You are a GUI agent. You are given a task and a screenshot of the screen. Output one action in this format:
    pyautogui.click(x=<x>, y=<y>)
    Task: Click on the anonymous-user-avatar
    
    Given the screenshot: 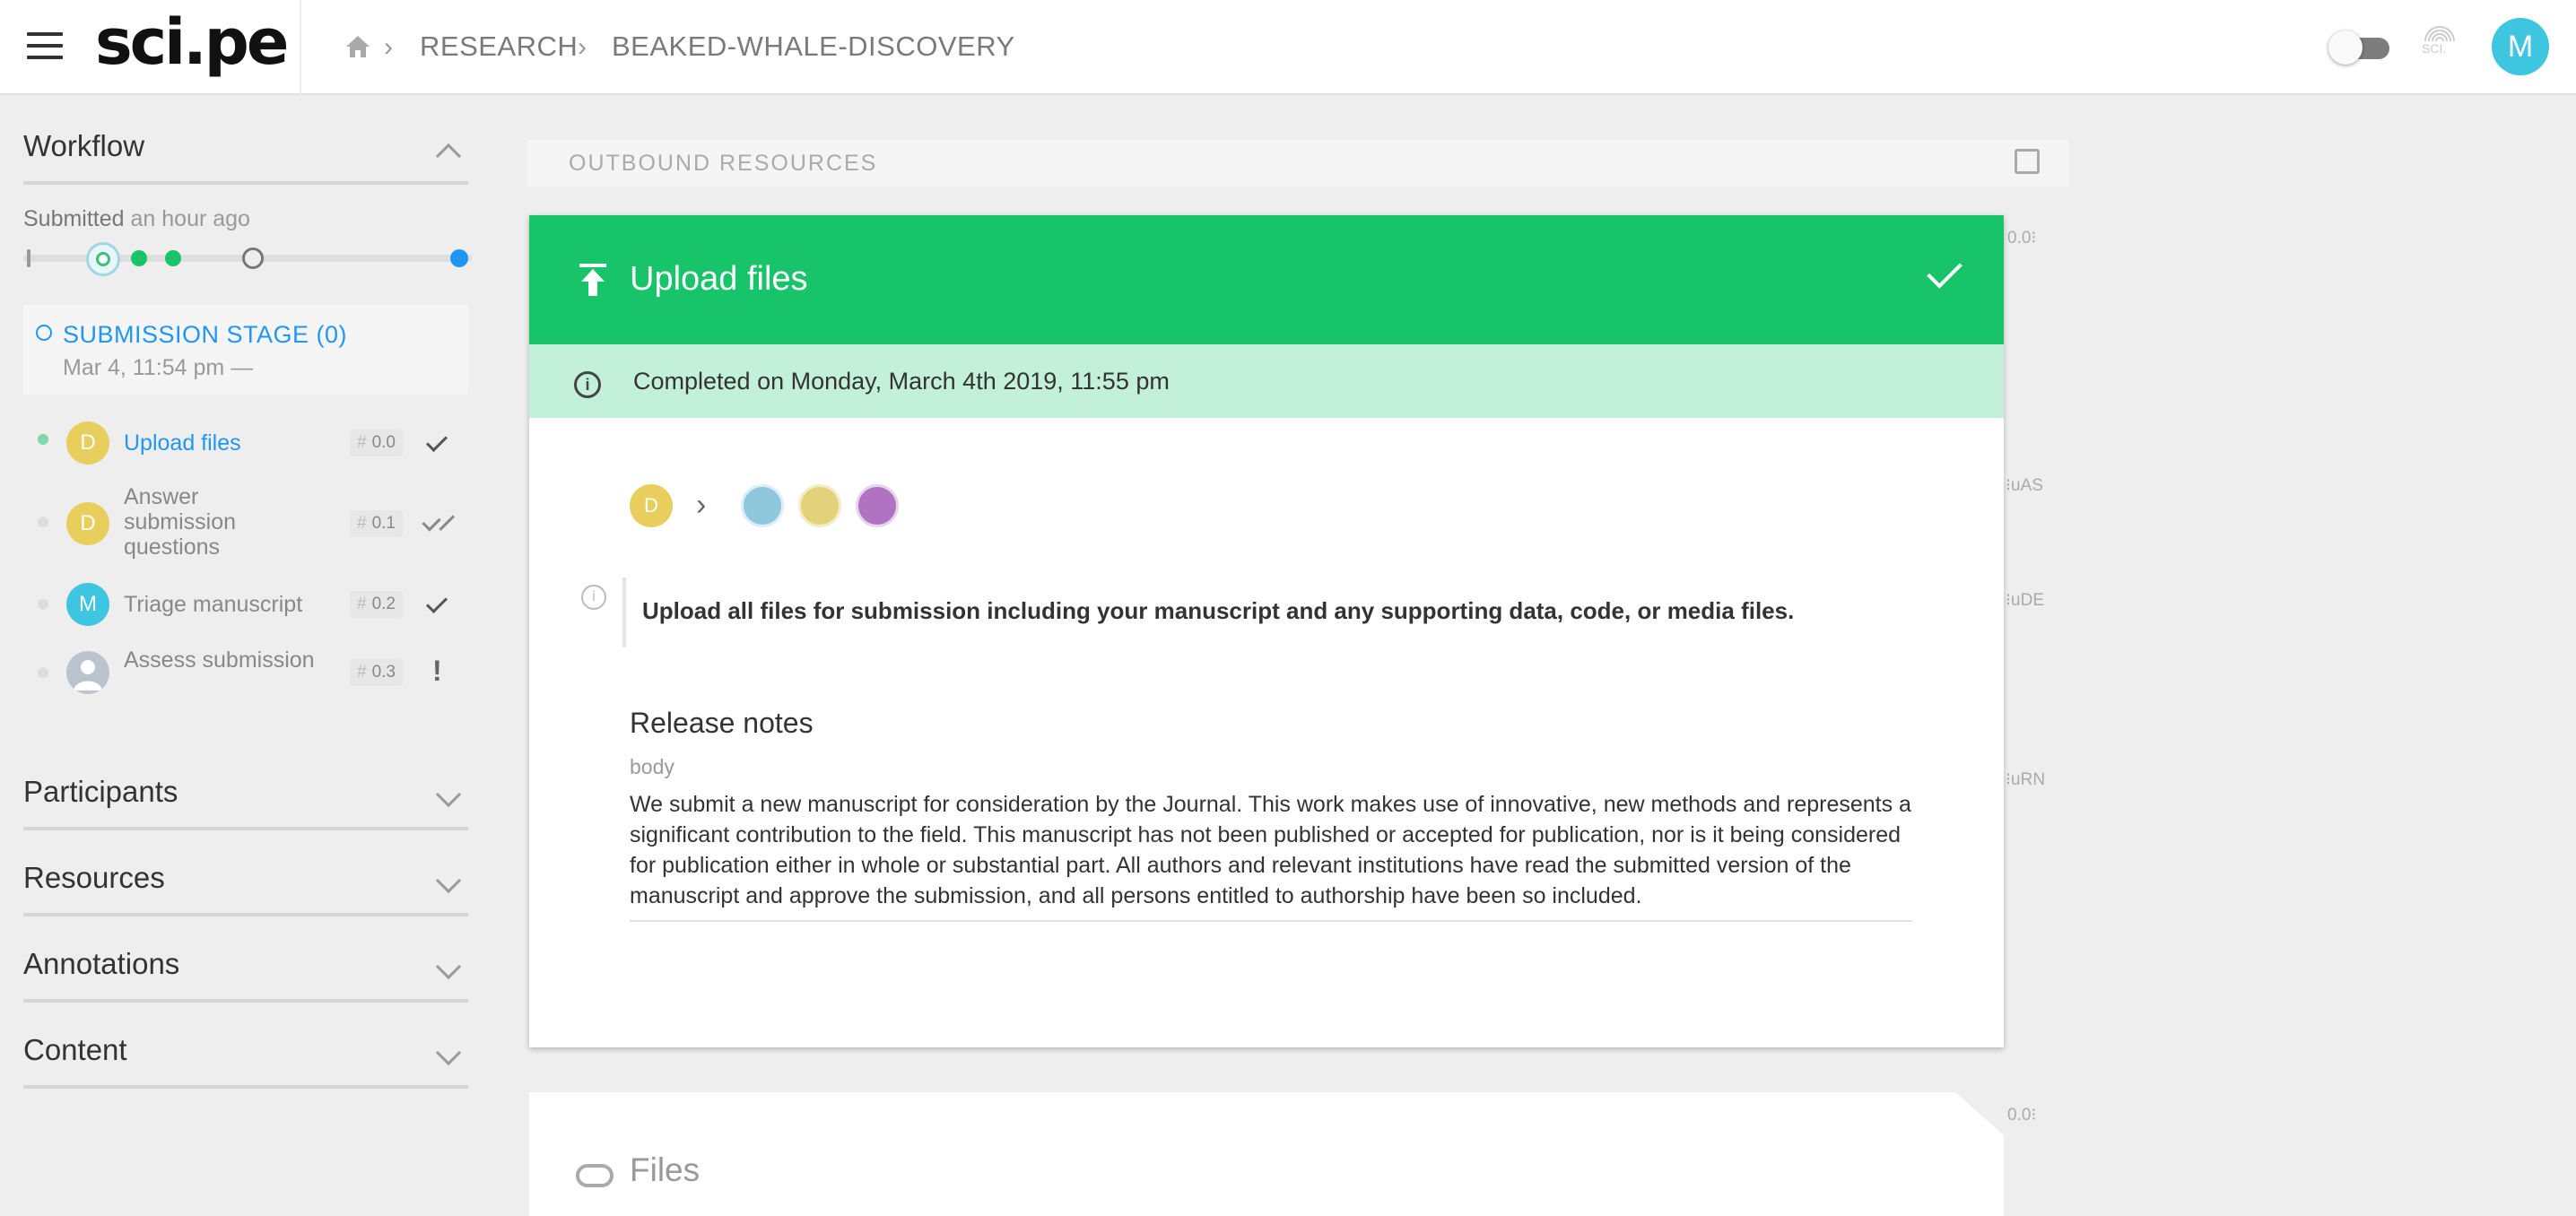 What is the action you would take?
    pyautogui.click(x=87, y=672)
    